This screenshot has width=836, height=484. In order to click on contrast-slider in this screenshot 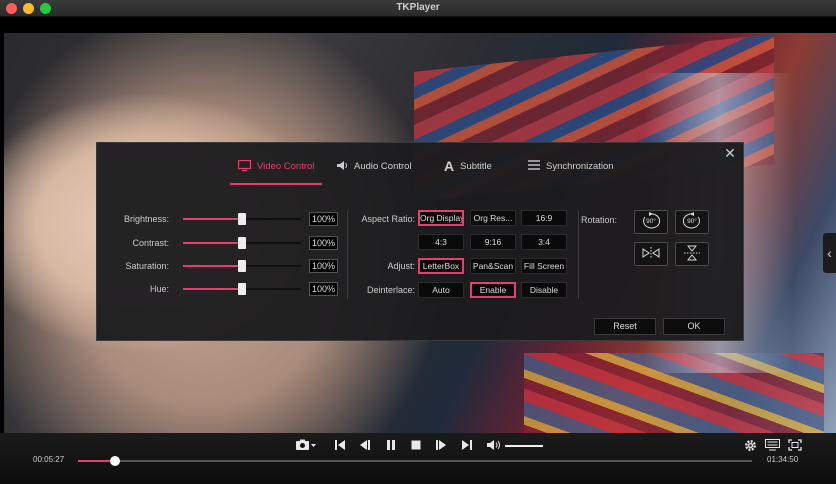, I will do `click(242, 243)`.